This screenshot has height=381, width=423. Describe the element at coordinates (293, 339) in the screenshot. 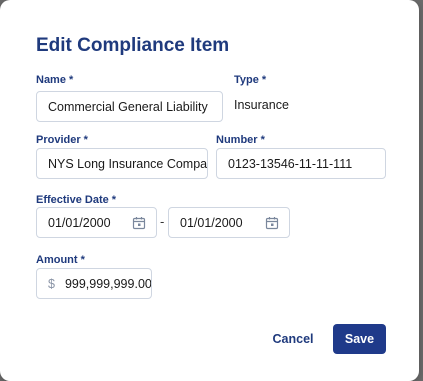

I see `cancel-button: Cancel` at that location.